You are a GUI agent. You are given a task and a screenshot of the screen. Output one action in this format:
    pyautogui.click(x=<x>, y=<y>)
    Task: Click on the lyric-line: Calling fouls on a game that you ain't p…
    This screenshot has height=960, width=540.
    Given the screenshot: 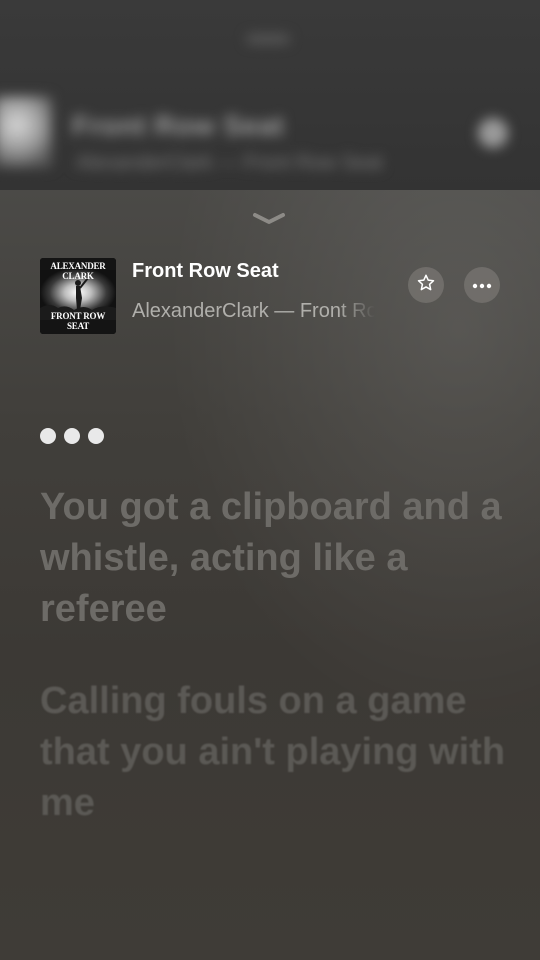 What is the action you would take?
    pyautogui.click(x=275, y=752)
    